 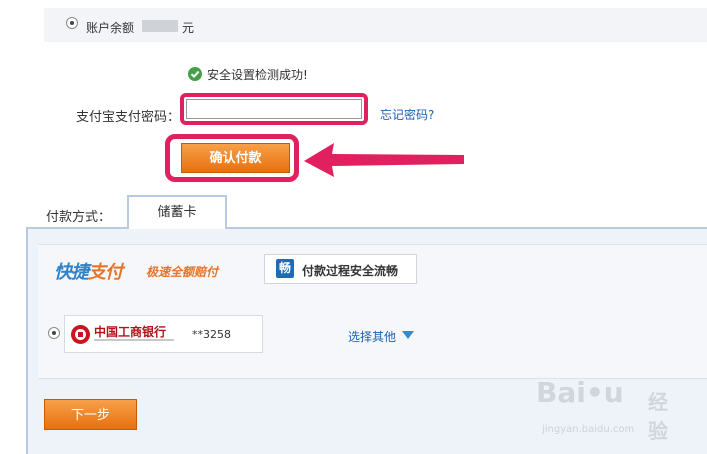 I want to click on chevron-down-icon, so click(x=408, y=335).